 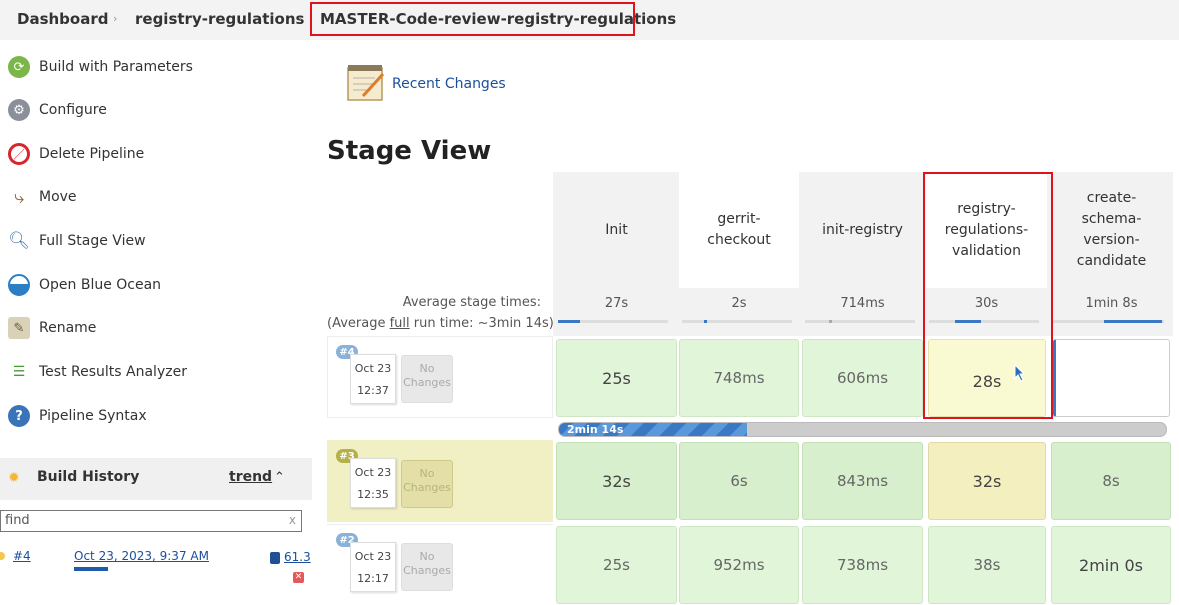 What do you see at coordinates (19, 154) in the screenshot?
I see `no-entry-icon: ／` at bounding box center [19, 154].